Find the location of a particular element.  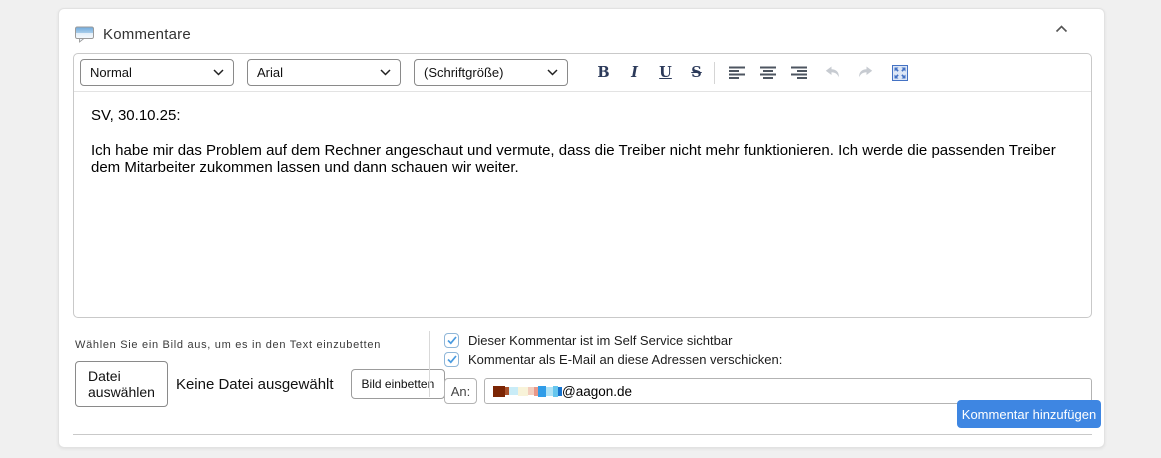

font-size-select: (Schriftgröße) is located at coordinates (491, 72).